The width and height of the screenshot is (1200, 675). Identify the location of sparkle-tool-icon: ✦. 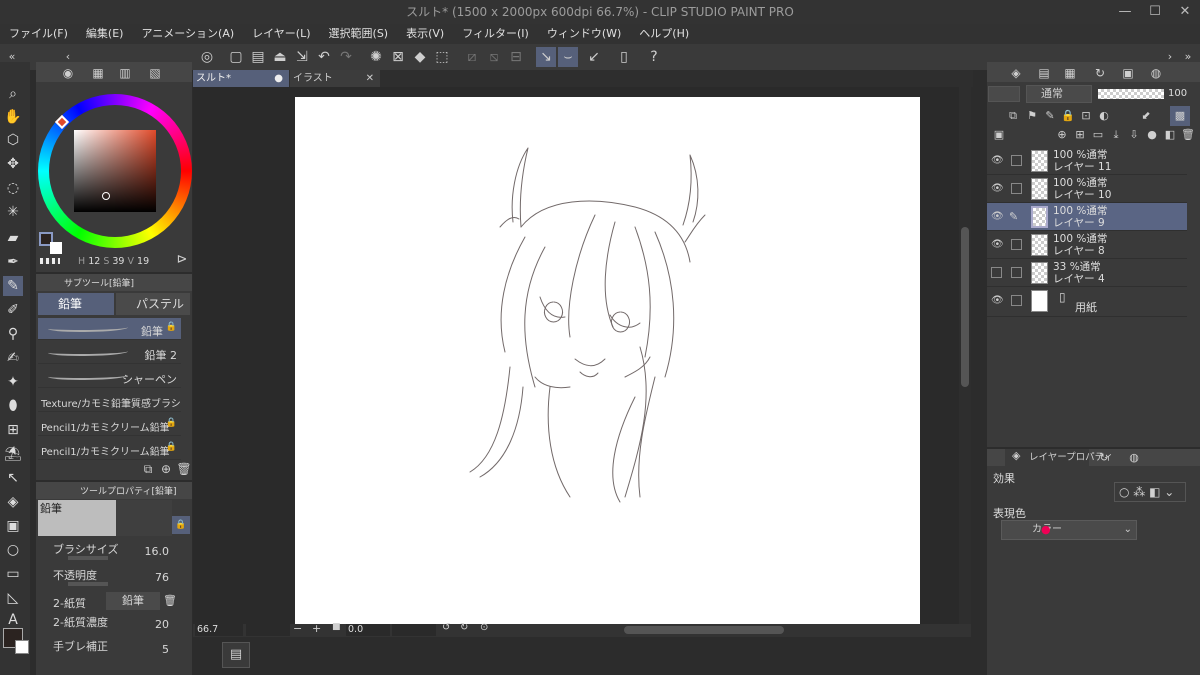
(13, 382).